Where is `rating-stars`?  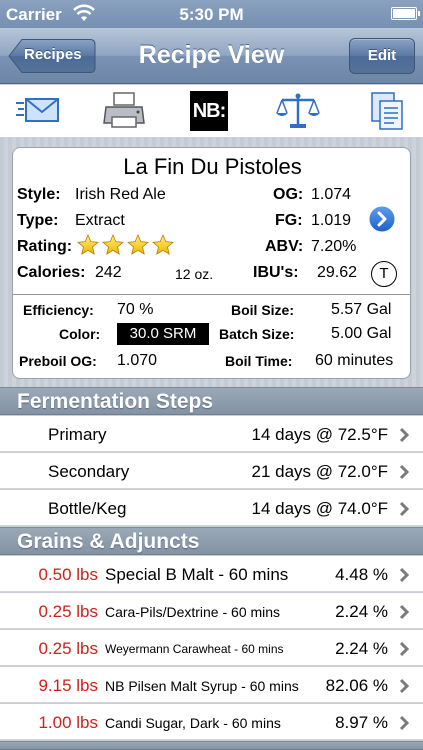
rating-stars is located at coordinates (125, 244).